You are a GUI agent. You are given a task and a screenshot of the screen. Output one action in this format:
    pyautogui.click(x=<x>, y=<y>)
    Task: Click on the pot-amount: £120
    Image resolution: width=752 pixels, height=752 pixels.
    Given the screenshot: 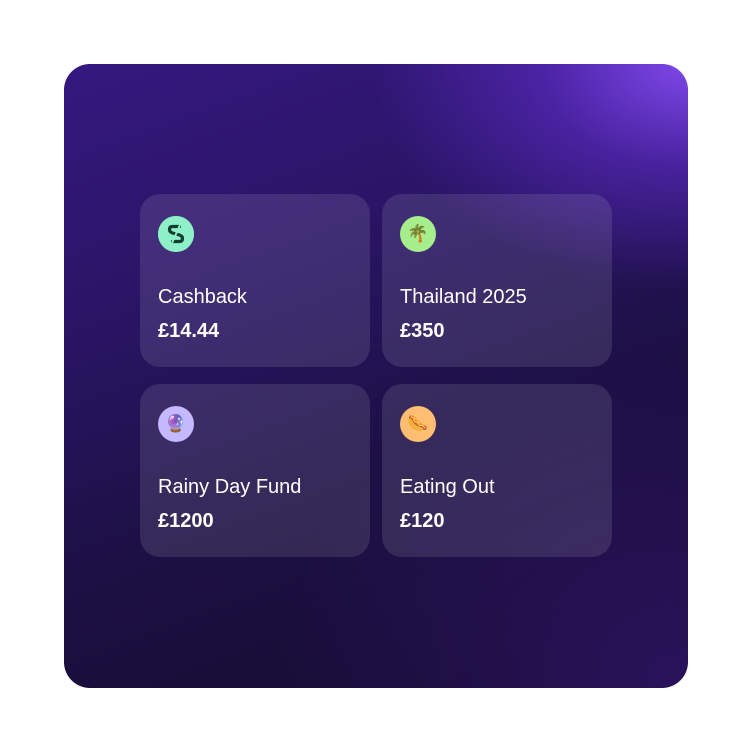 What is the action you would take?
    pyautogui.click(x=422, y=521)
    